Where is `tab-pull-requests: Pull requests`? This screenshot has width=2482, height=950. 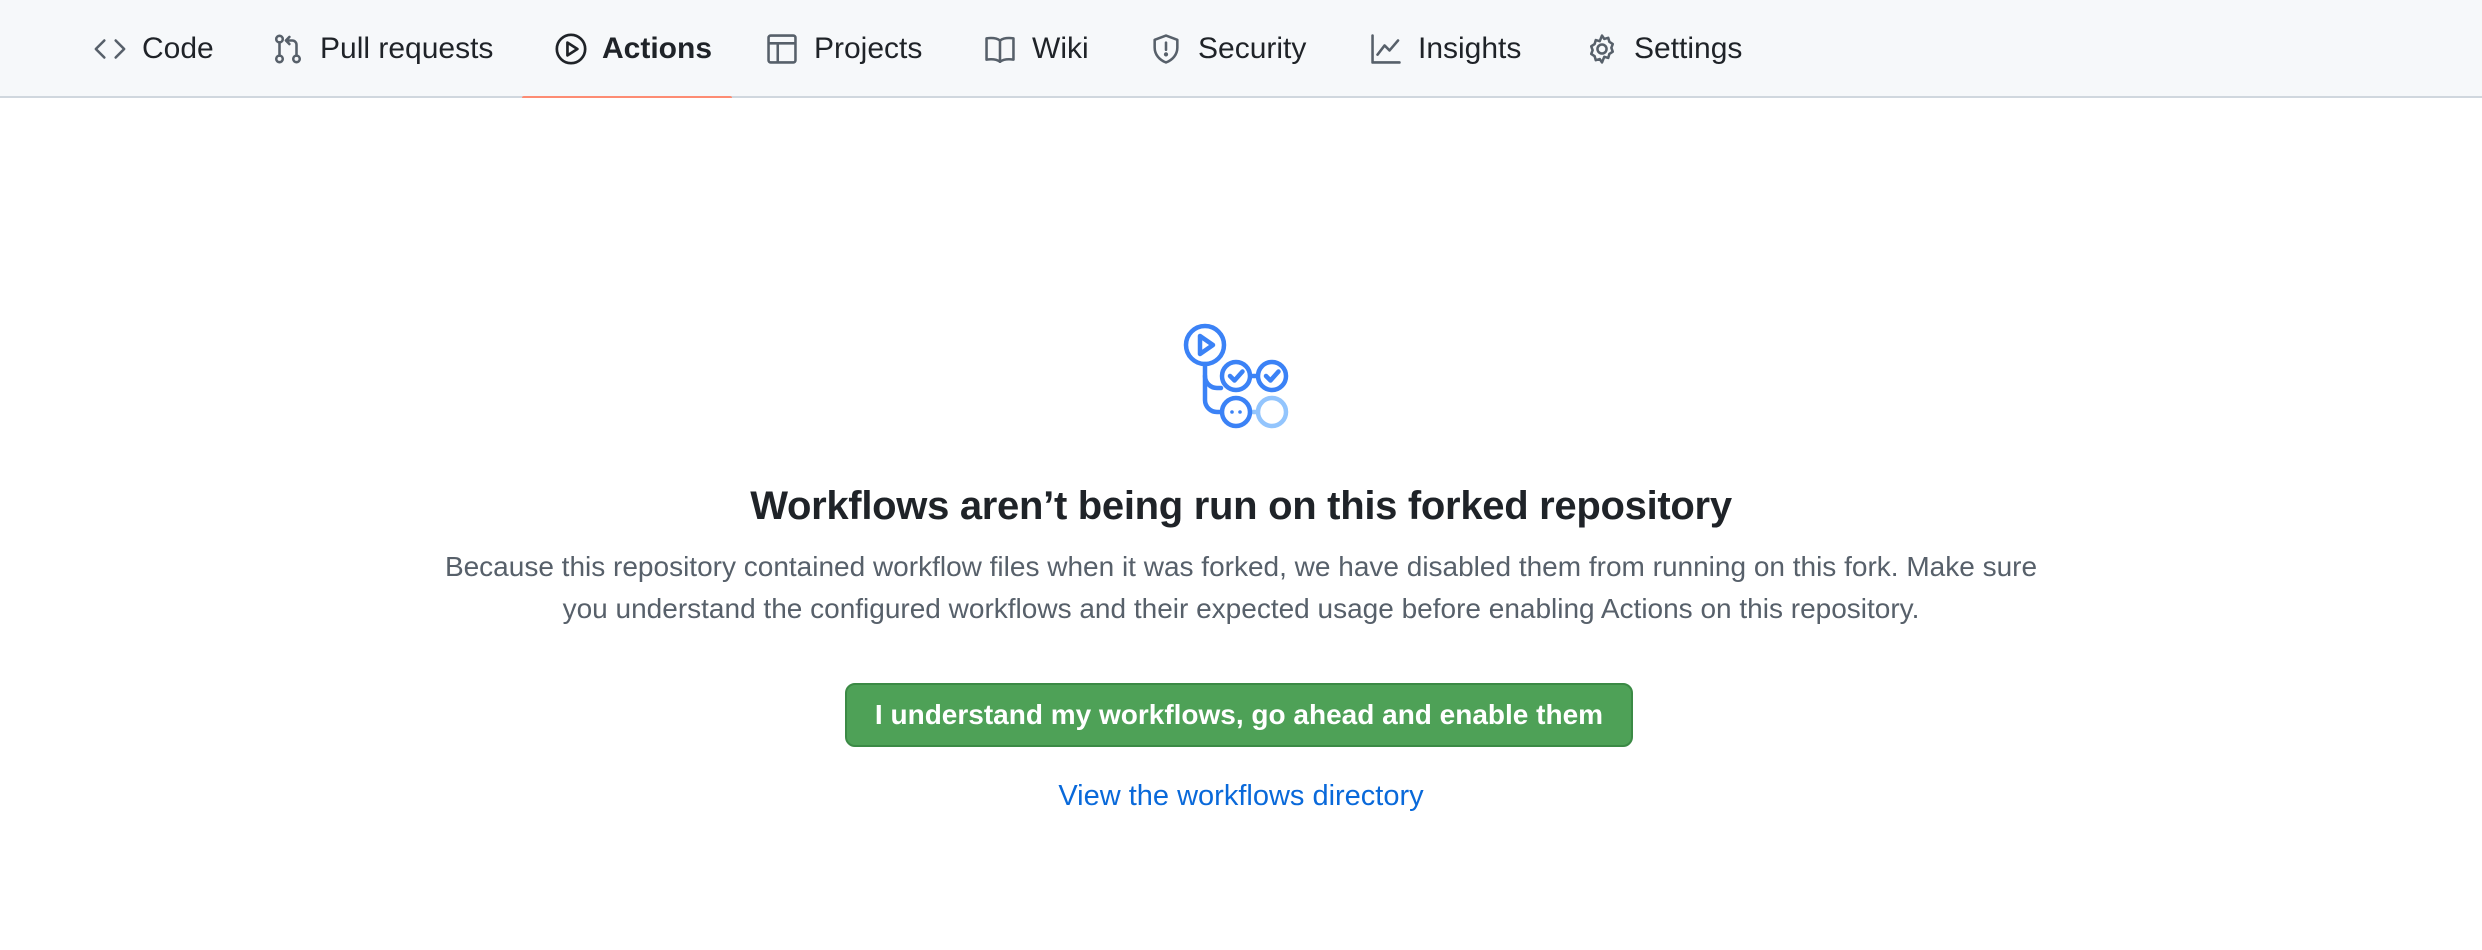
tab-pull-requests: Pull requests is located at coordinates (381, 49).